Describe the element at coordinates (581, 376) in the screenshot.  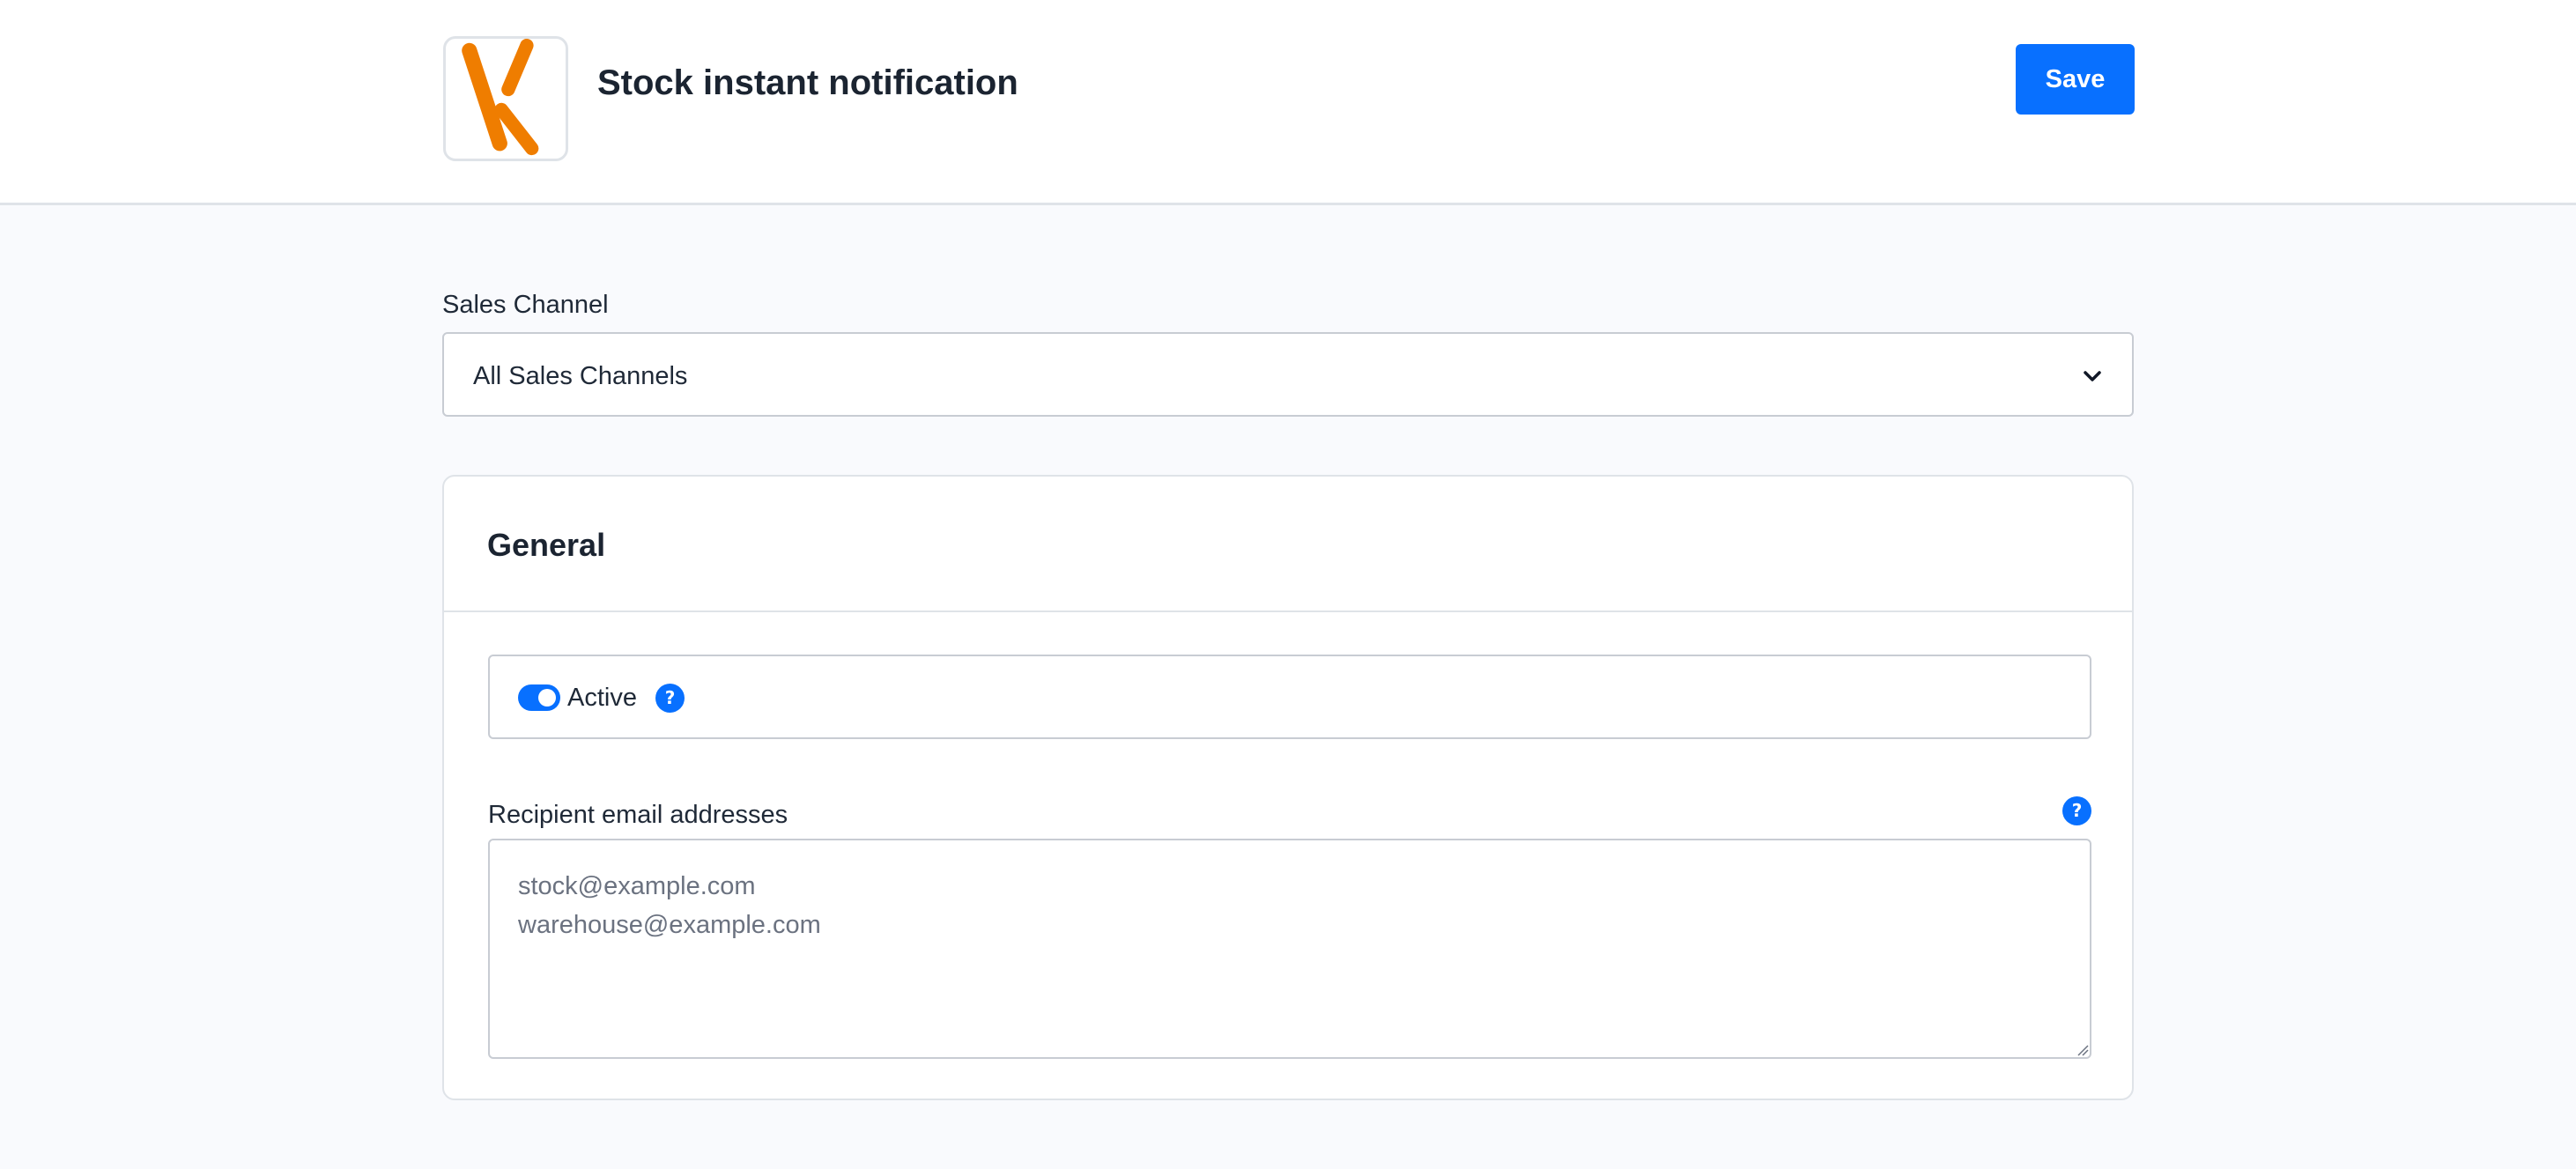
I see `sales-channel-selected-value: All Sales Channels` at that location.